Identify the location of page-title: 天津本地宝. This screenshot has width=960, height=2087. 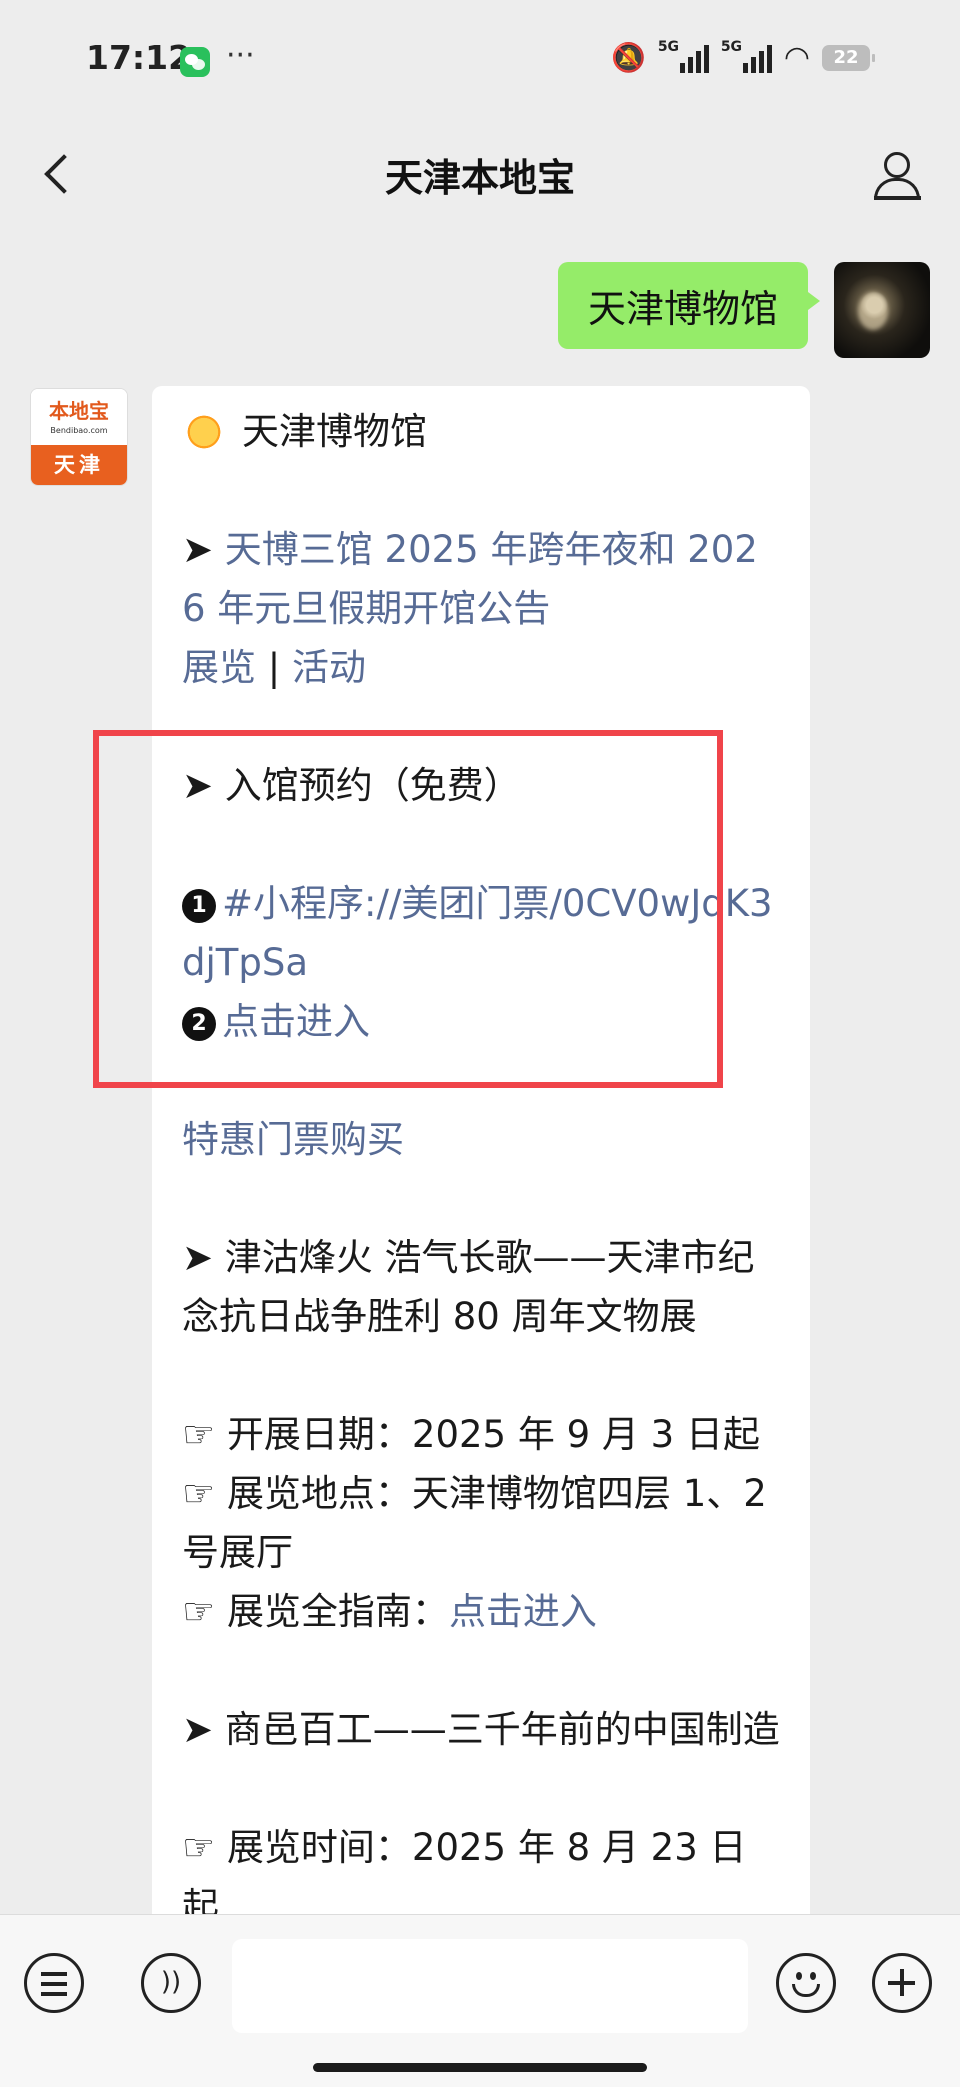
(479, 178).